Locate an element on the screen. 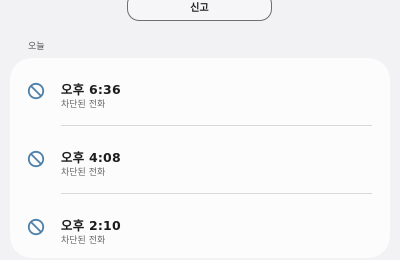 The image size is (400, 260). call-time: 오후 2:10 is located at coordinates (91, 225).